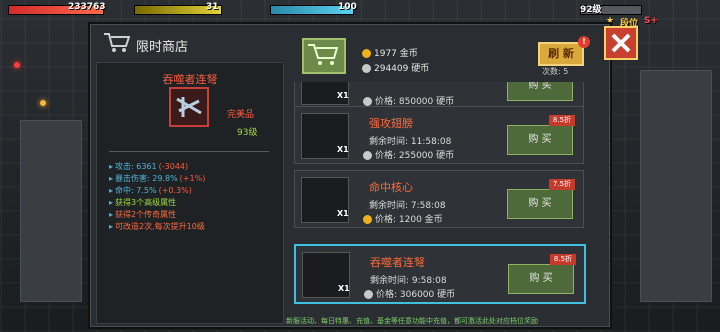  What do you see at coordinates (189, 151) in the screenshot?
I see `divider` at bounding box center [189, 151].